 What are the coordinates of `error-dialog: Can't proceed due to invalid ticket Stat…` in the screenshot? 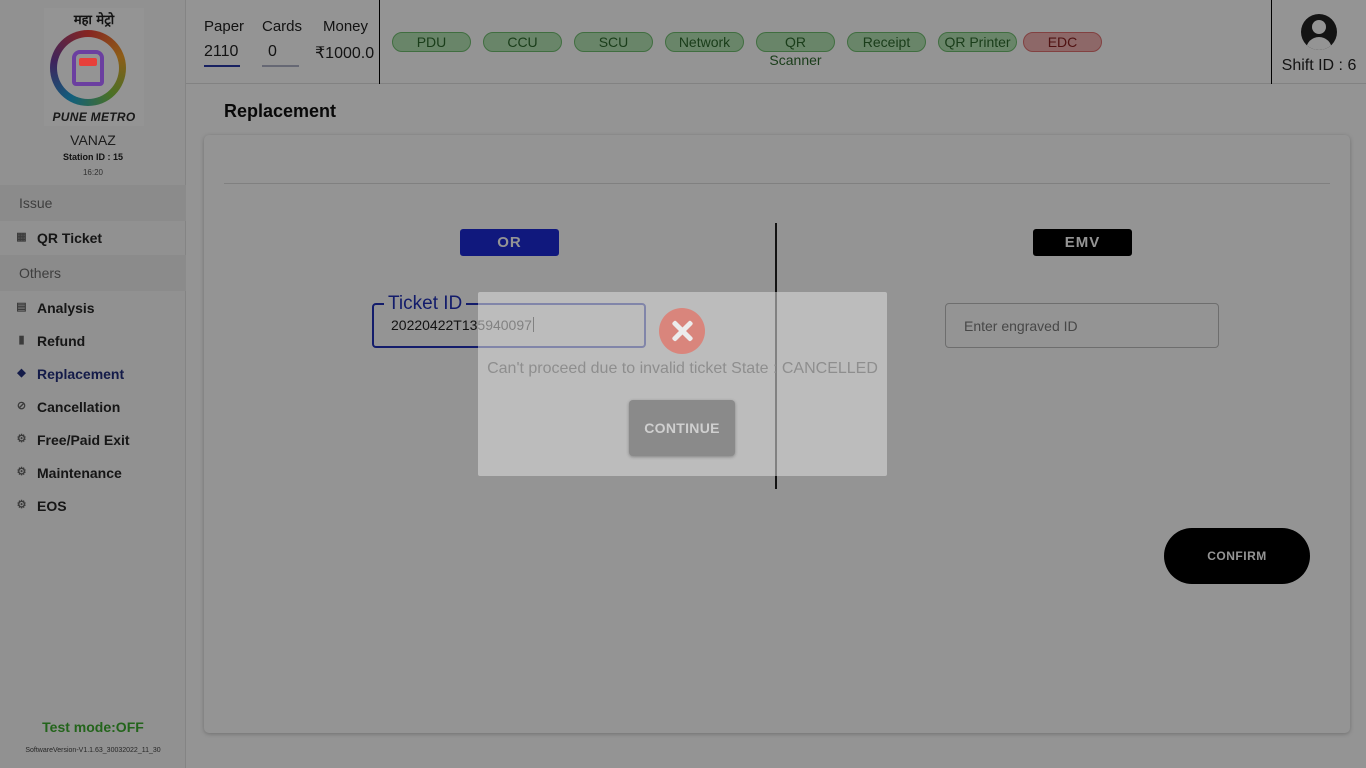 It's located at (682, 384).